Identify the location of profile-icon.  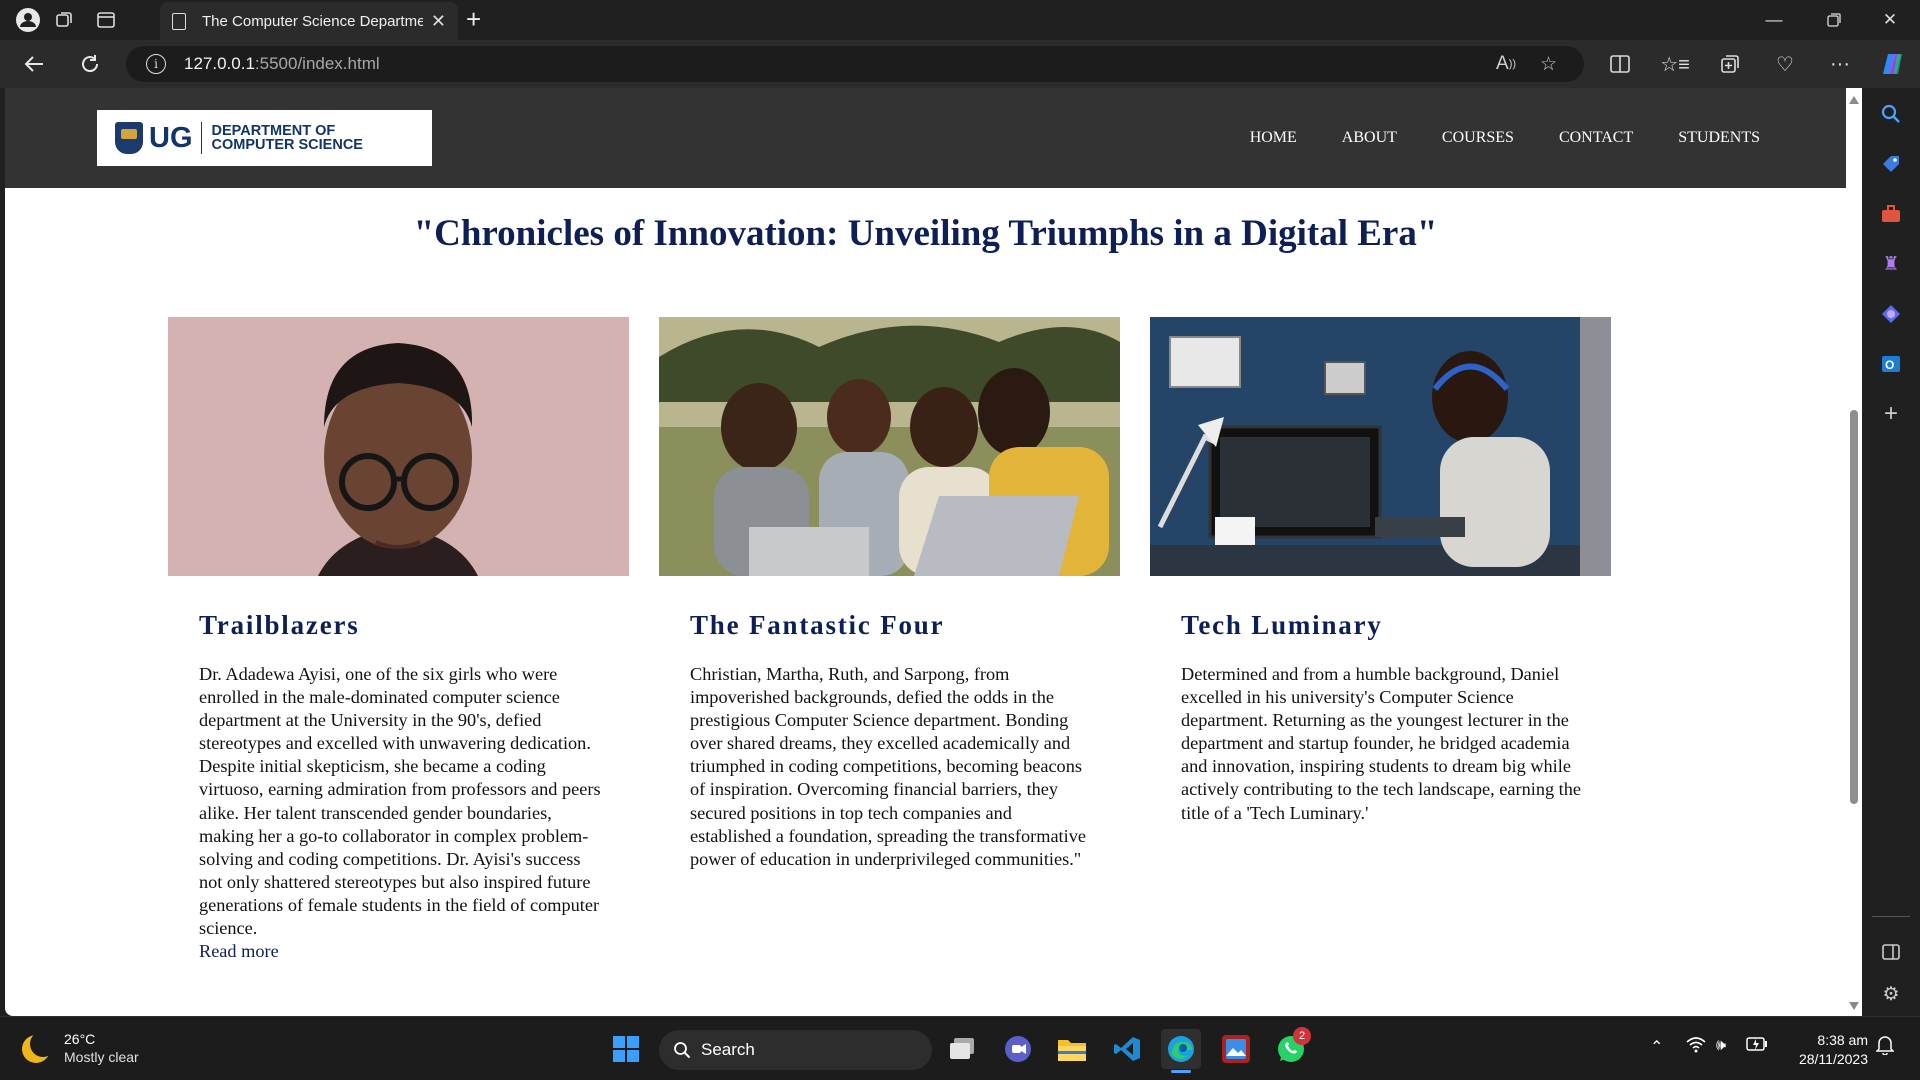
(28, 20).